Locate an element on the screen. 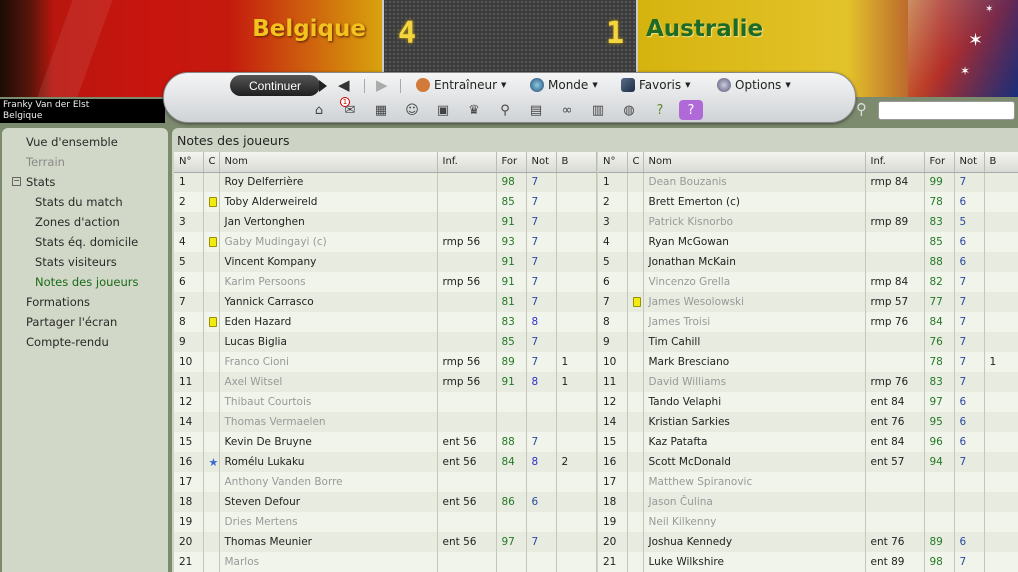 Image resolution: width=1018 pixels, height=572 pixels. menu-favoris: Favoris ▼ is located at coordinates (656, 85).